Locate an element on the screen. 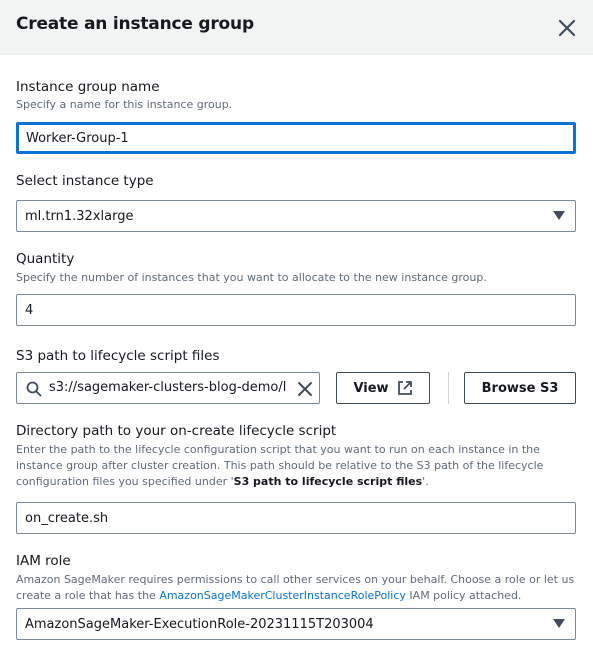  on-create-desc-bold: S3 path to lifecycle script files is located at coordinates (328, 481).